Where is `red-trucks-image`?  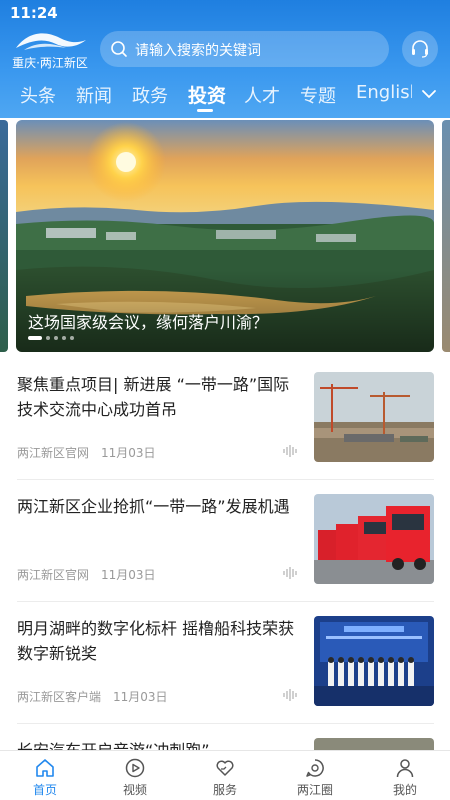
red-trucks-image is located at coordinates (374, 539).